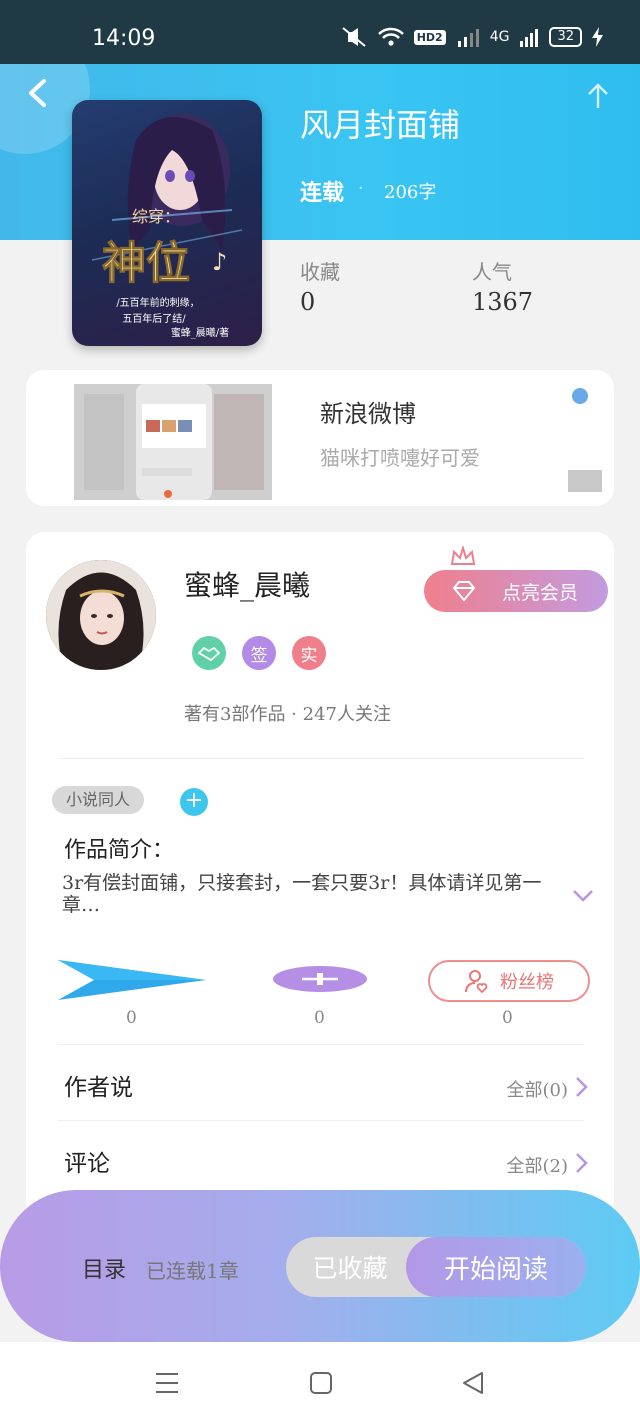  Describe the element at coordinates (157, 302) in the screenshot. I see `cover-line3: /五百年前的刺缘，` at that location.